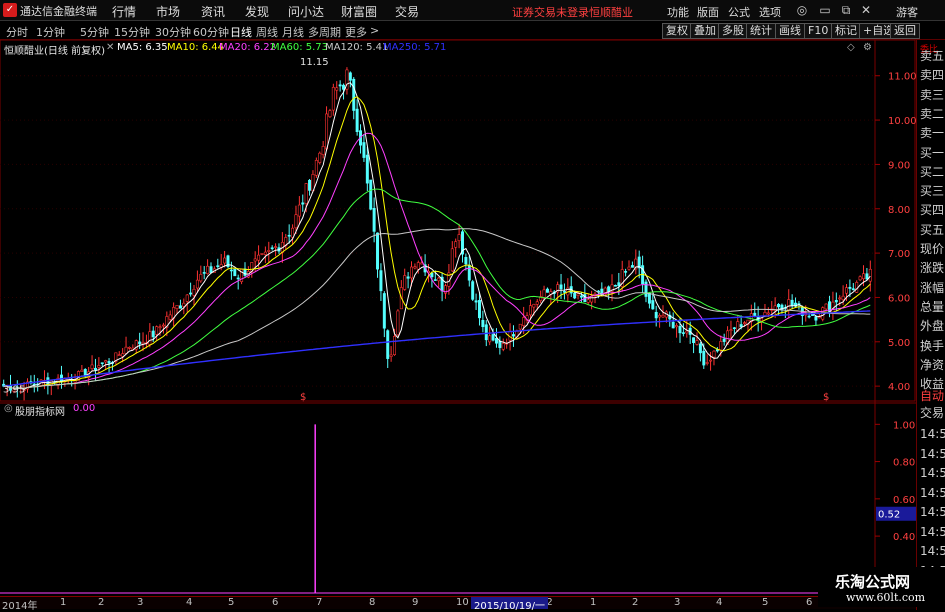 The height and width of the screenshot is (612, 945). What do you see at coordinates (818, 31) in the screenshot?
I see `tool-f10: F10` at bounding box center [818, 31].